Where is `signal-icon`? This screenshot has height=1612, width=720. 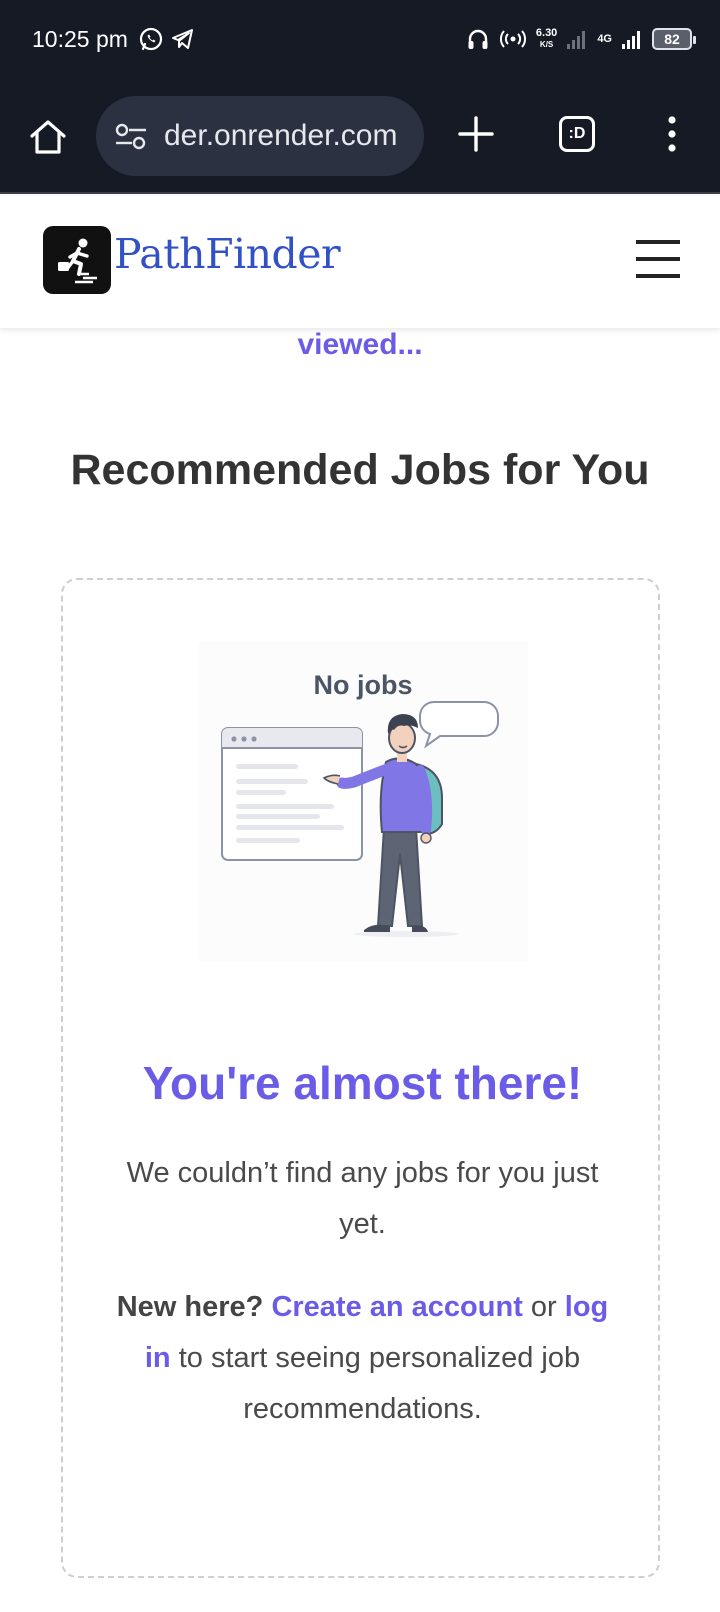 signal-icon is located at coordinates (631, 40).